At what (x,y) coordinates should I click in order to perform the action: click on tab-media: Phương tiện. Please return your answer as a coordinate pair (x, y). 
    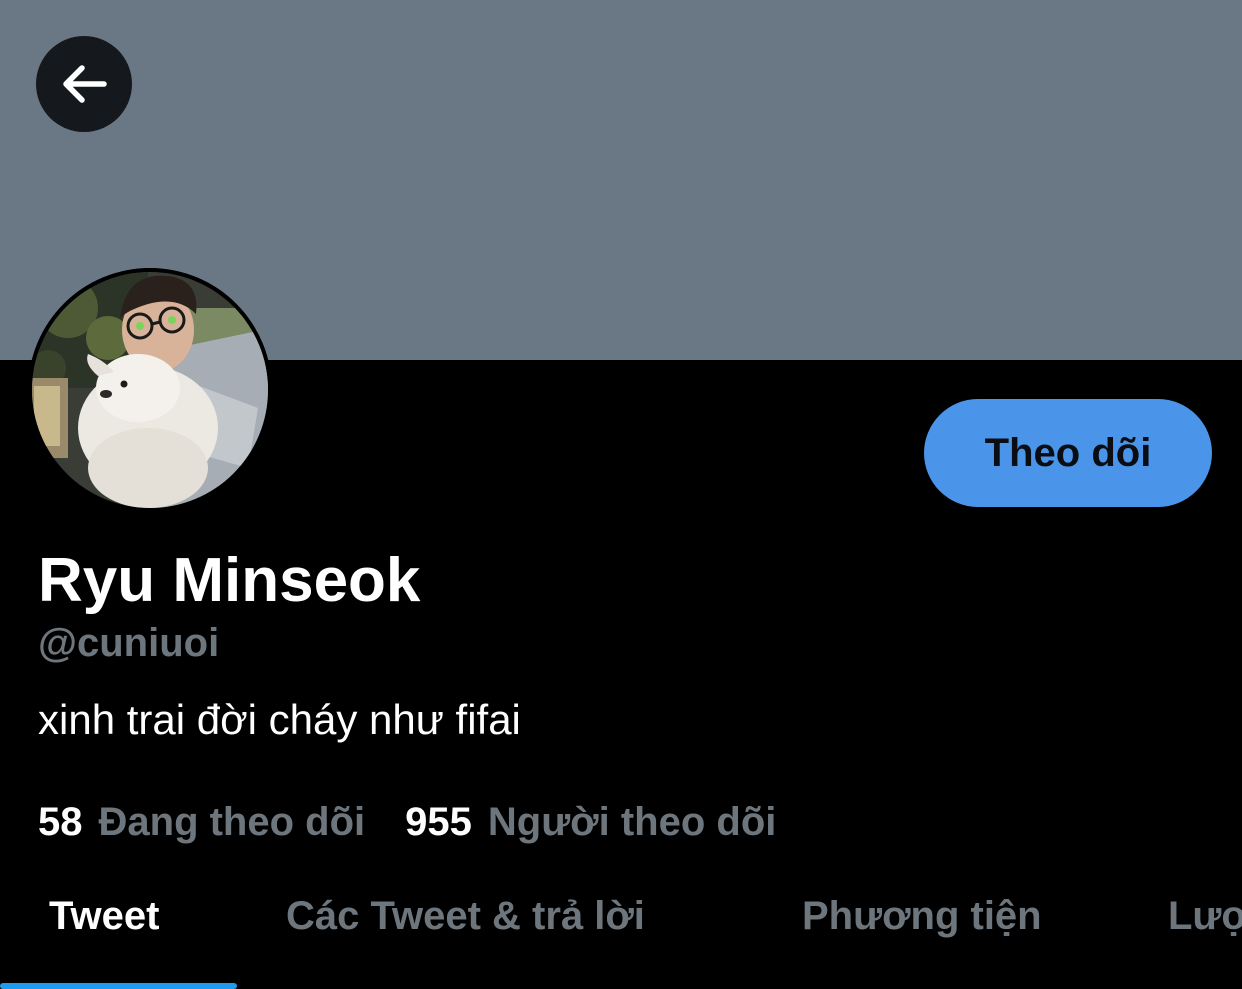
    Looking at the image, I should click on (922, 916).